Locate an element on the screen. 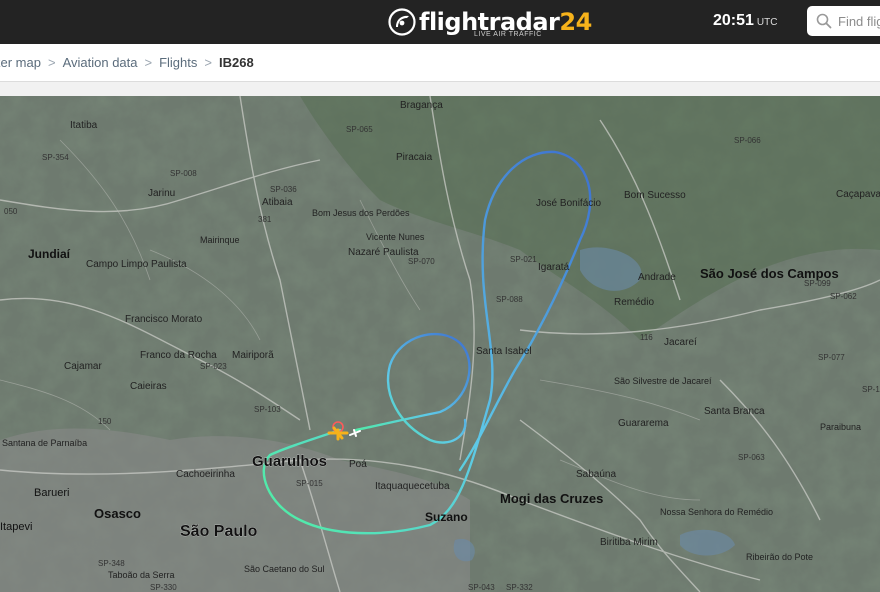  road-shield: SP-070 is located at coordinates (421, 261).